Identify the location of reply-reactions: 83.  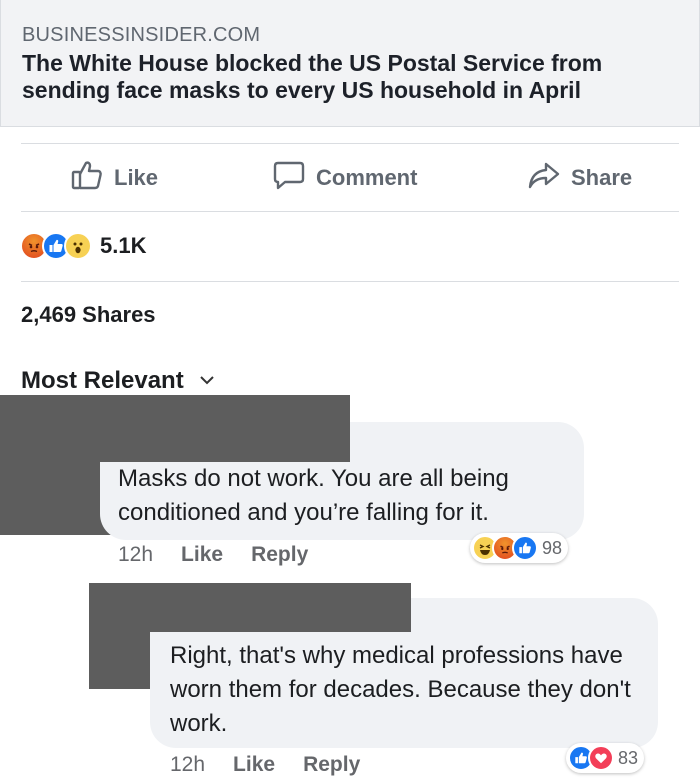
(605, 758).